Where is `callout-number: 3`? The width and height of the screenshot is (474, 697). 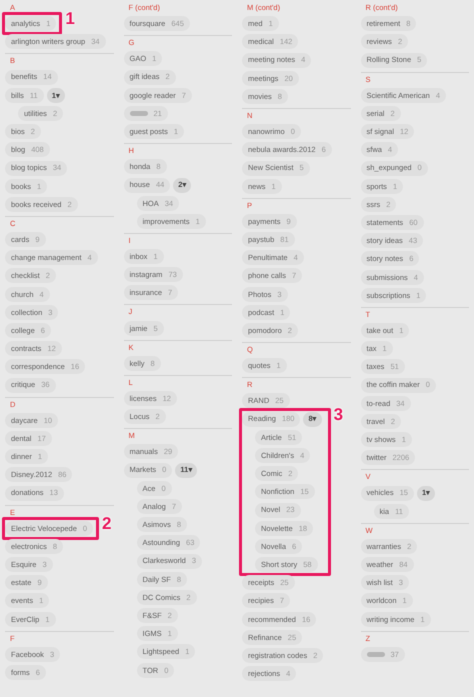
callout-number: 3 is located at coordinates (339, 414).